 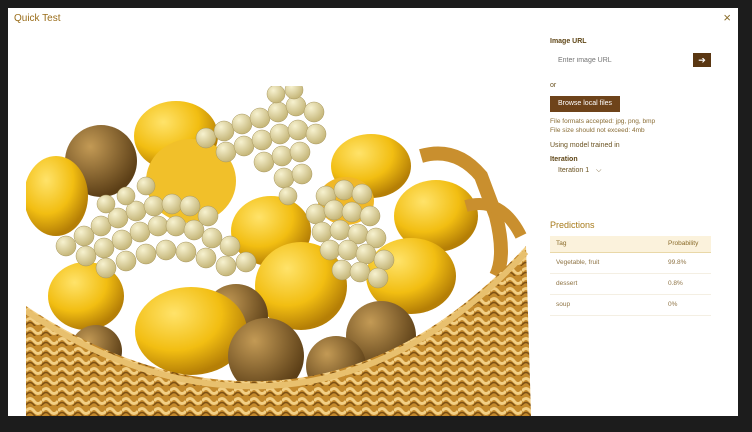 What do you see at coordinates (561, 243) in the screenshot?
I see `tag-column-header: Tag` at bounding box center [561, 243].